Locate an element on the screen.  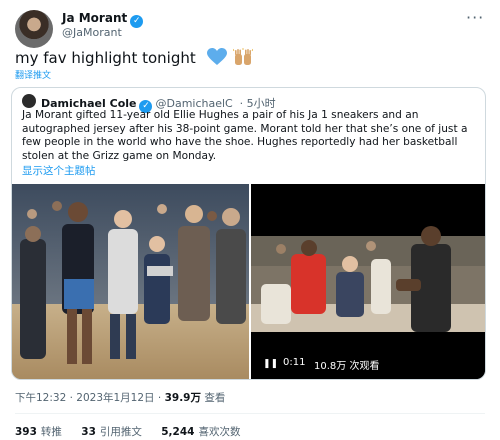
author-avatar is located at coordinates (34, 29).